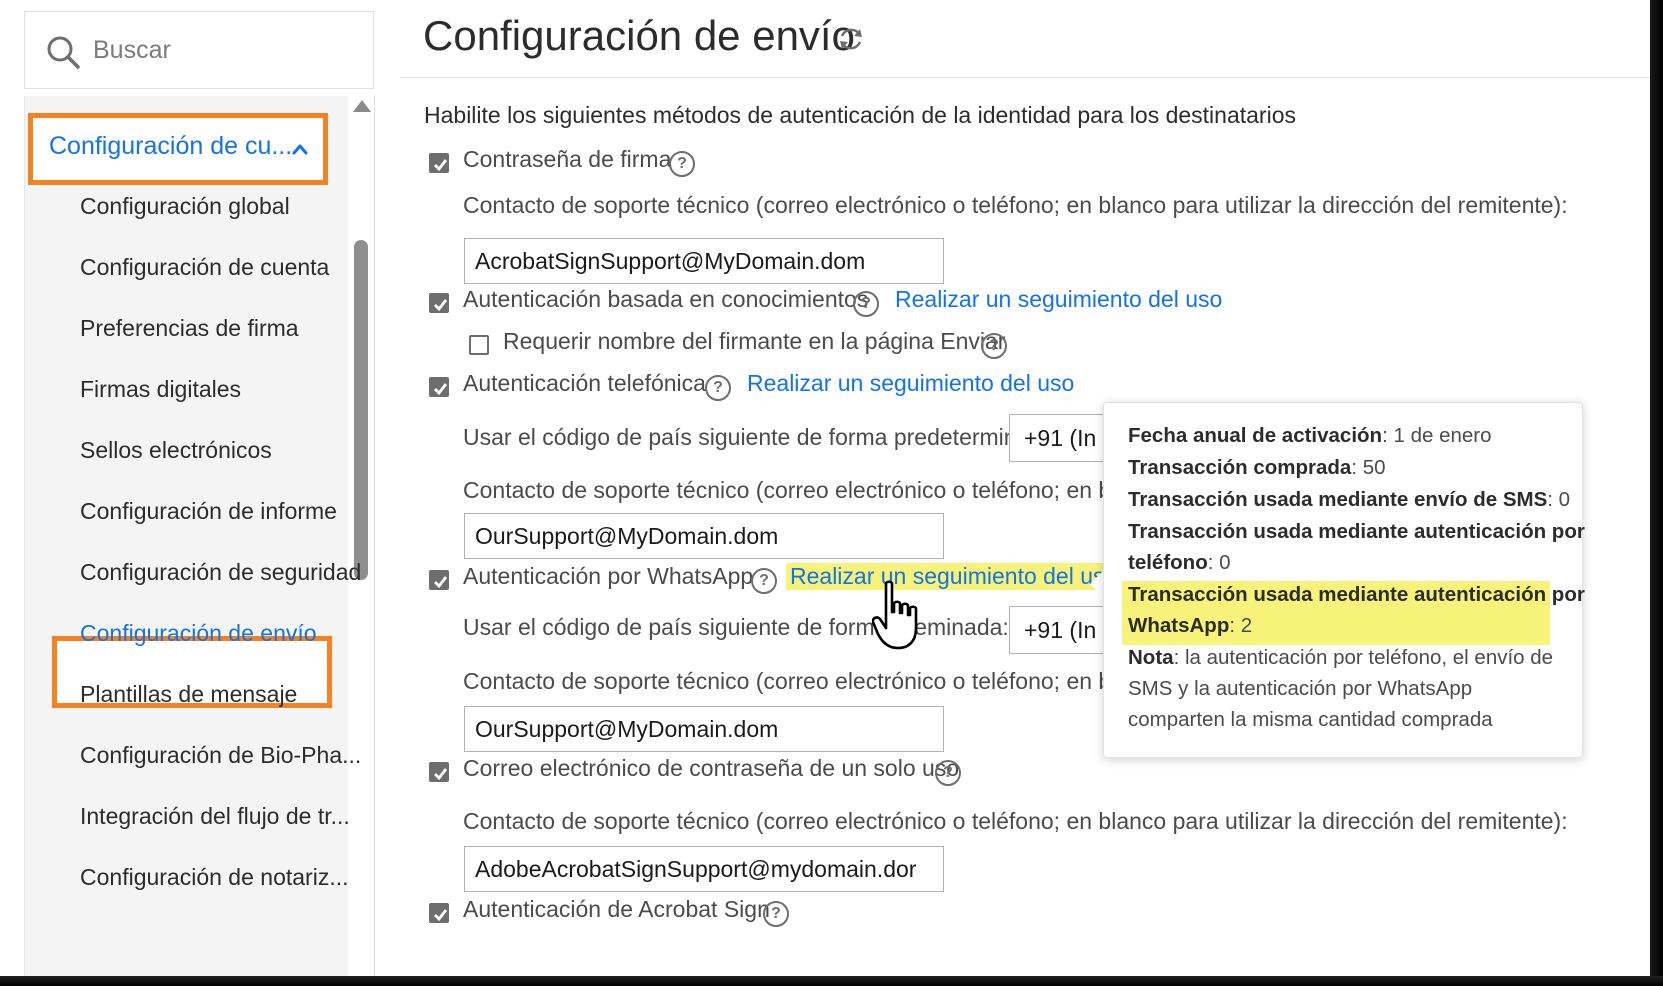 The image size is (1663, 986). I want to click on sidebar-item-send-settings: Configuración de envío, so click(198, 633).